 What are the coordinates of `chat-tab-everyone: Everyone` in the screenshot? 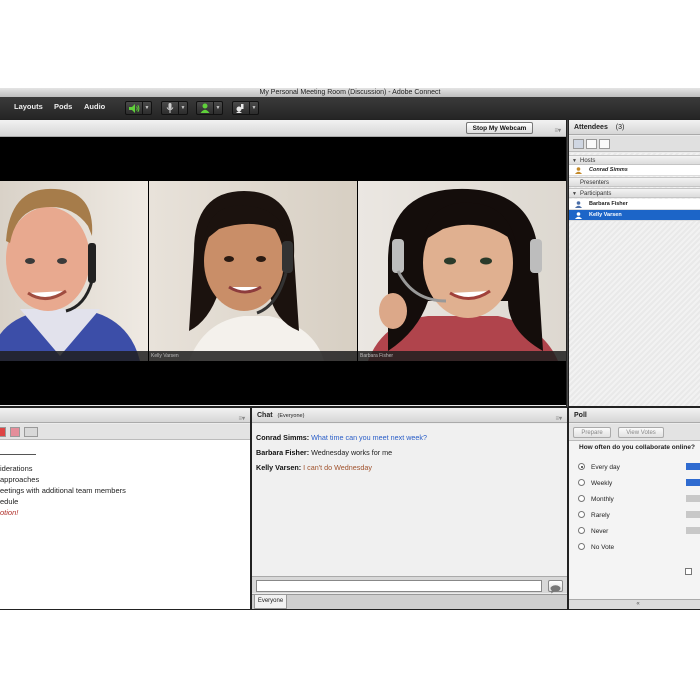 It's located at (270, 602).